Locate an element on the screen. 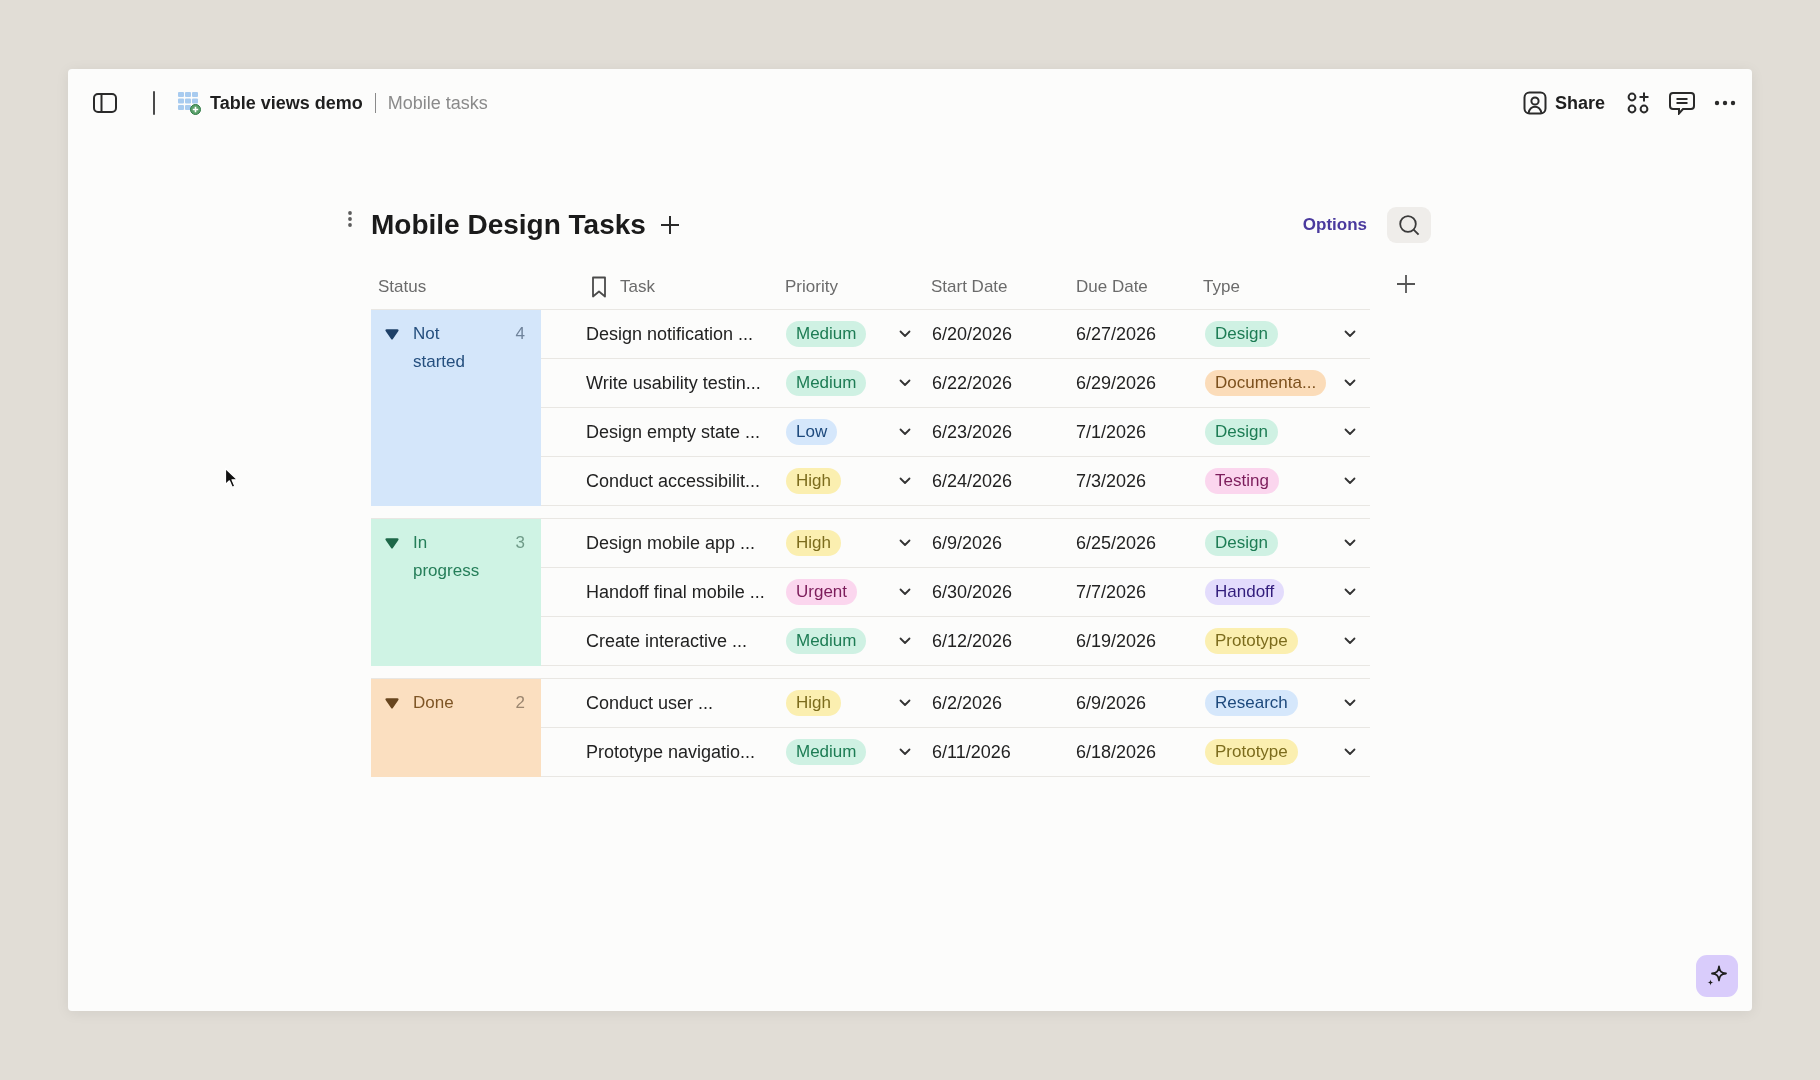 Image resolution: width=1820 pixels, height=1080 pixels. status-label: Done is located at coordinates (433, 703).